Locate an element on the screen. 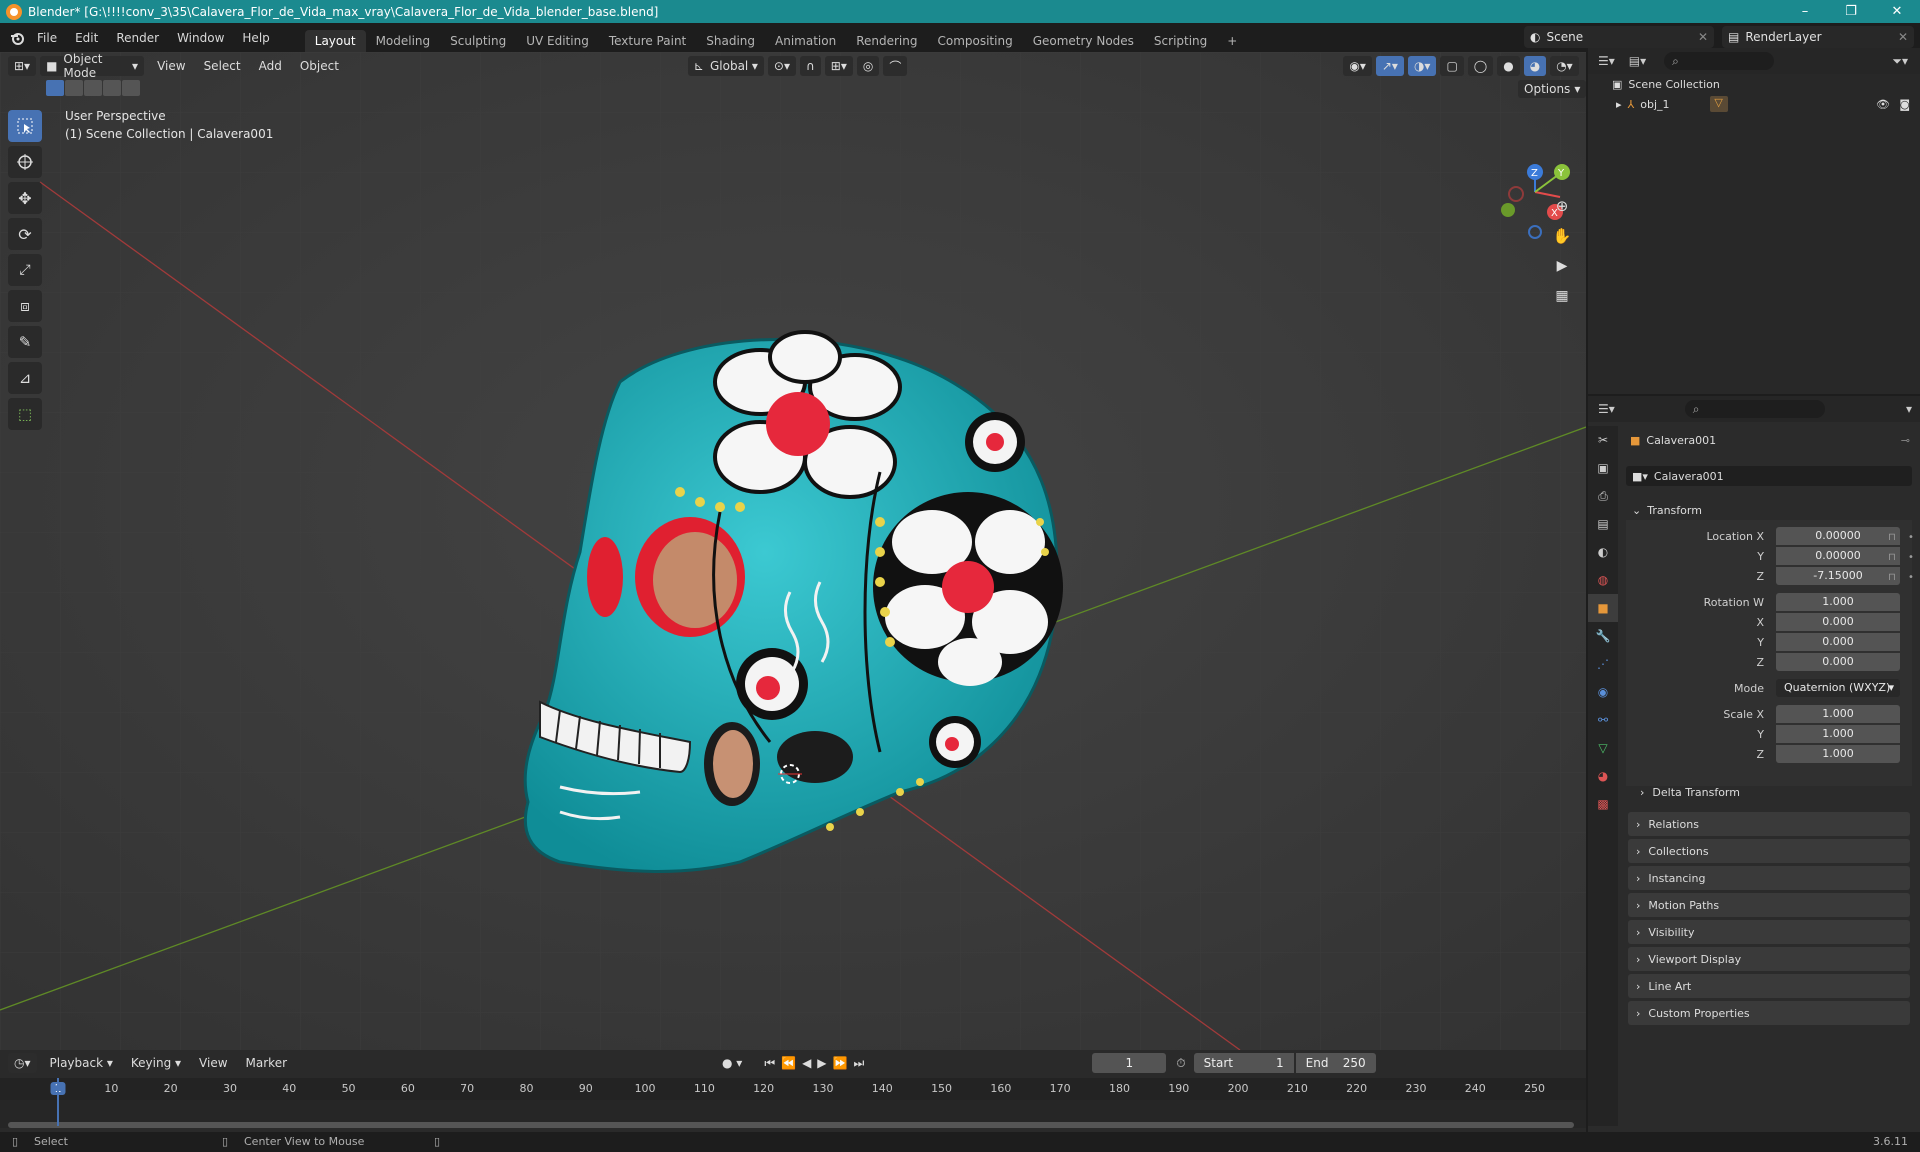  cursor-tool is located at coordinates (25, 162).